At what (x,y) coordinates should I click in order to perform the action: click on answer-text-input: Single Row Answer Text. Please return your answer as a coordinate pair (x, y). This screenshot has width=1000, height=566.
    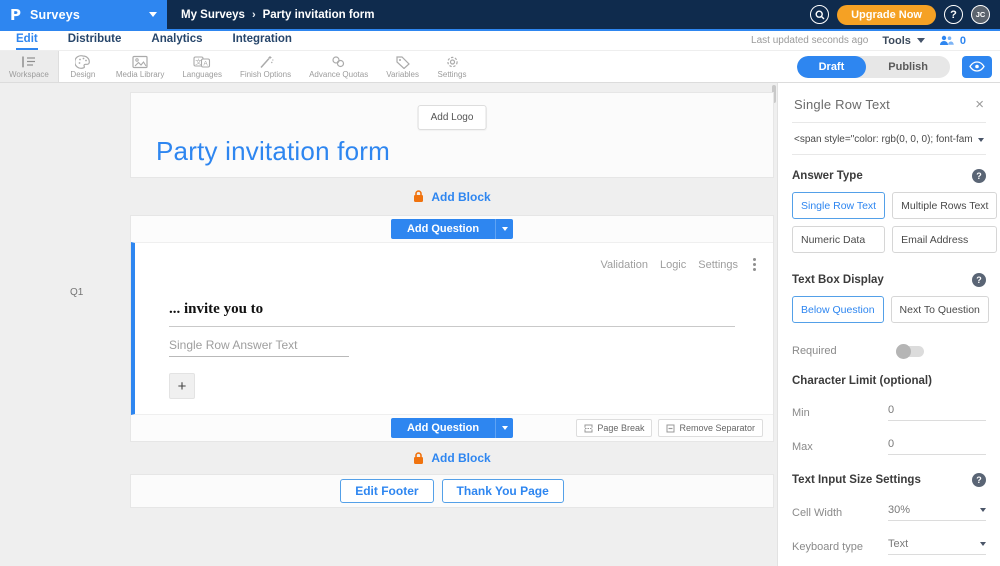
    Looking at the image, I should click on (259, 347).